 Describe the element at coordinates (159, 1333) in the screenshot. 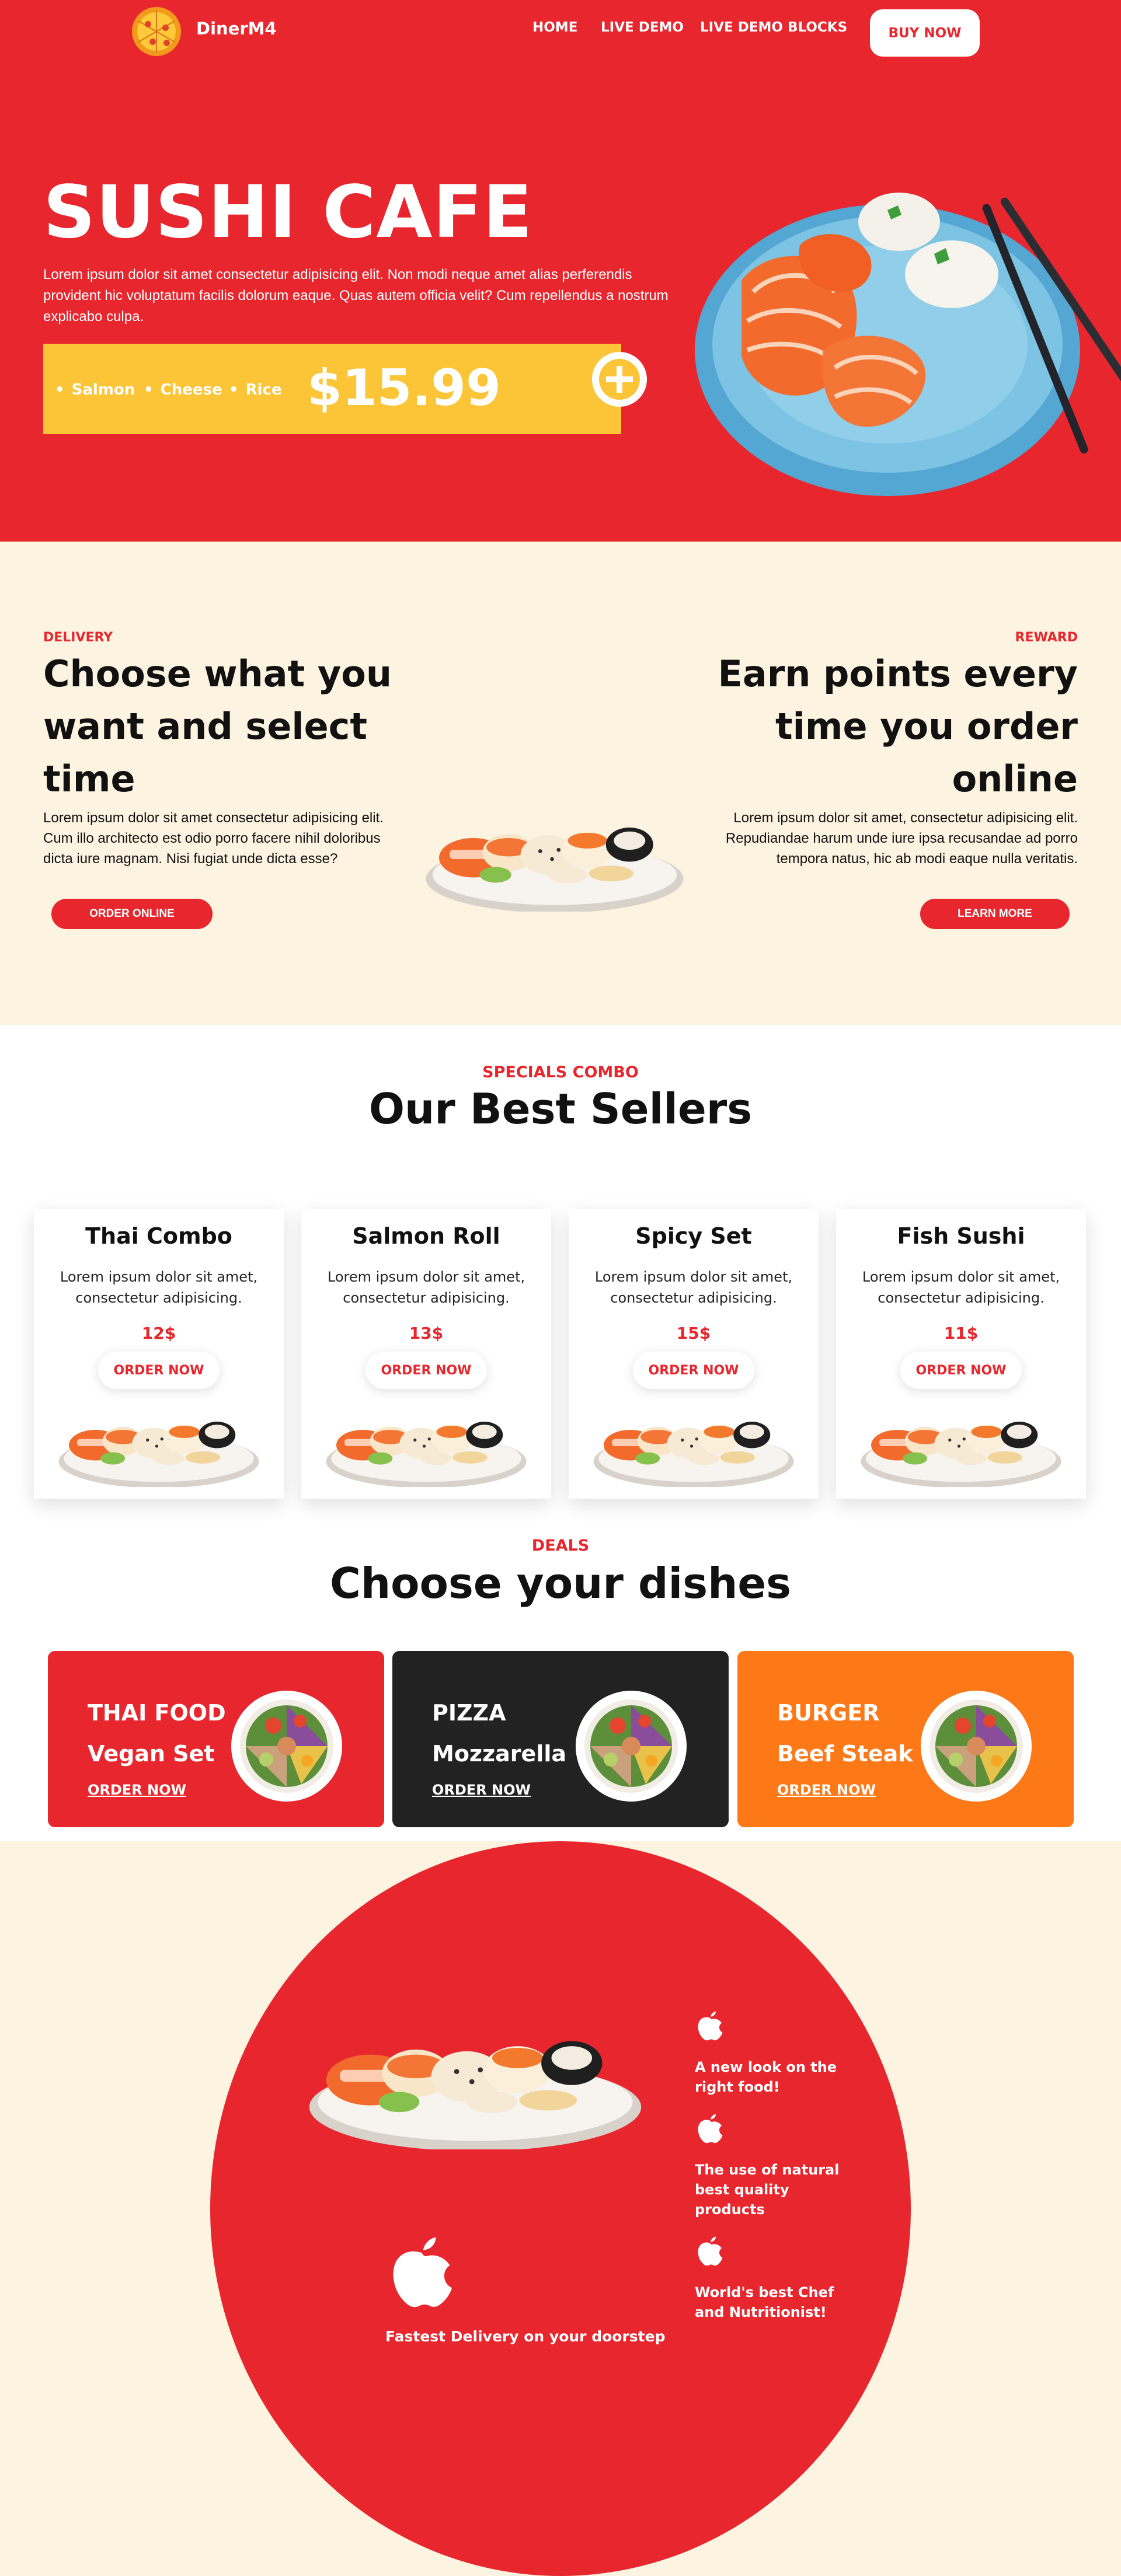

I see `product-price: 12$` at that location.